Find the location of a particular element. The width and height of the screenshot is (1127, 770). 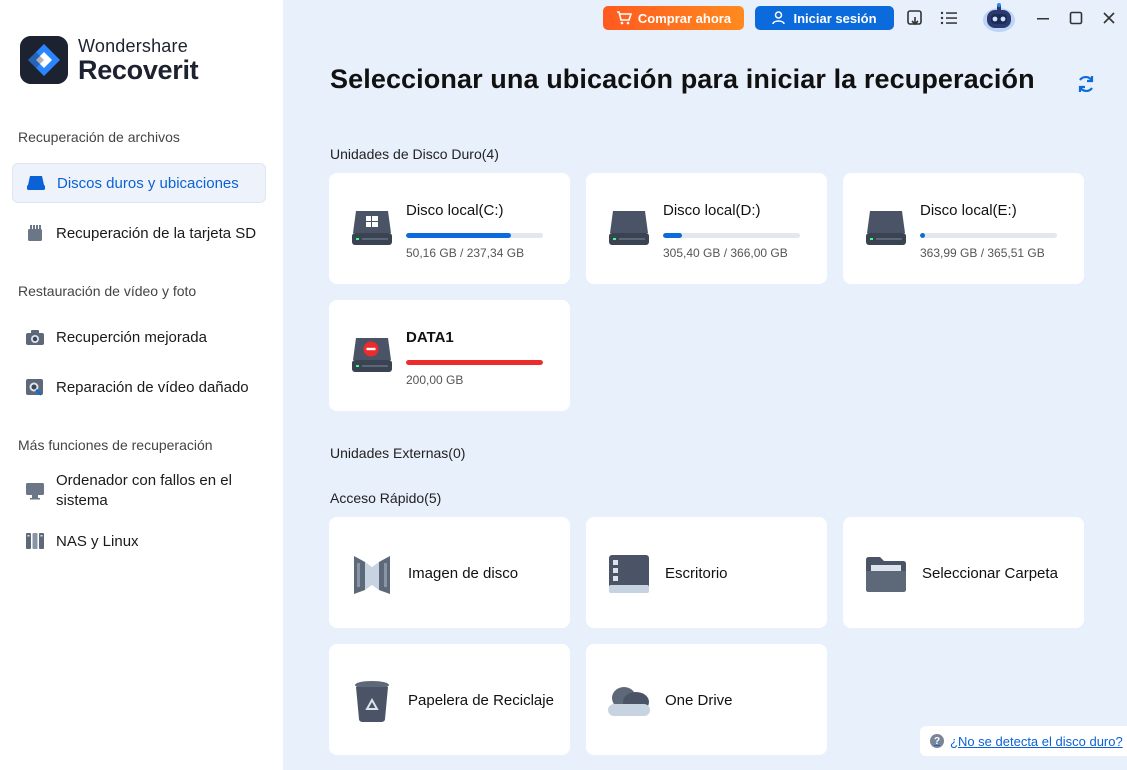

drive-size: 50,16 GB / 237,34 GB is located at coordinates (465, 253).